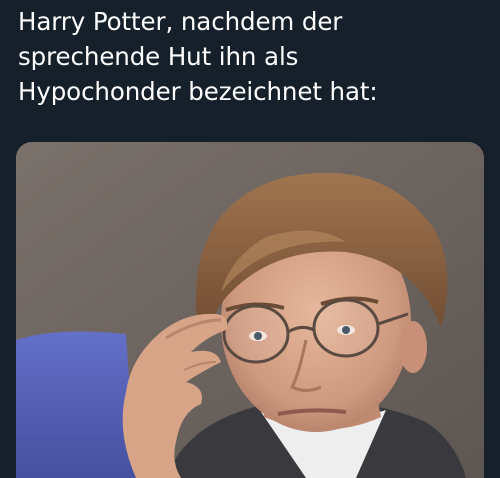 The image size is (500, 478). What do you see at coordinates (198, 91) in the screenshot?
I see `tweet-text-line-3: Hypochonder bezeichnet hat:` at bounding box center [198, 91].